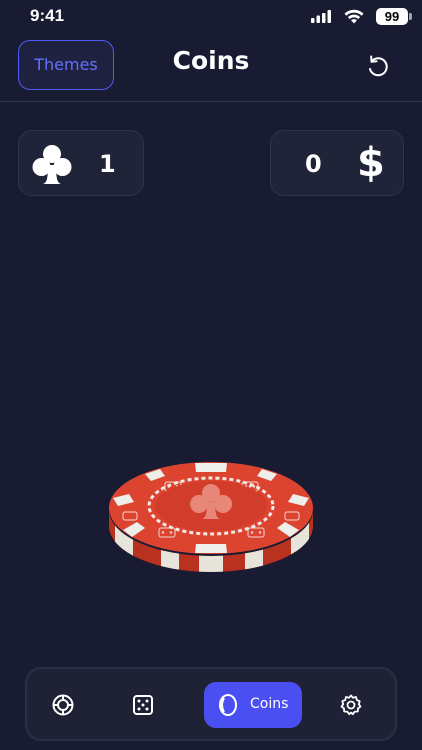  I want to click on status-bar: 9:41 99, so click(211, 17).